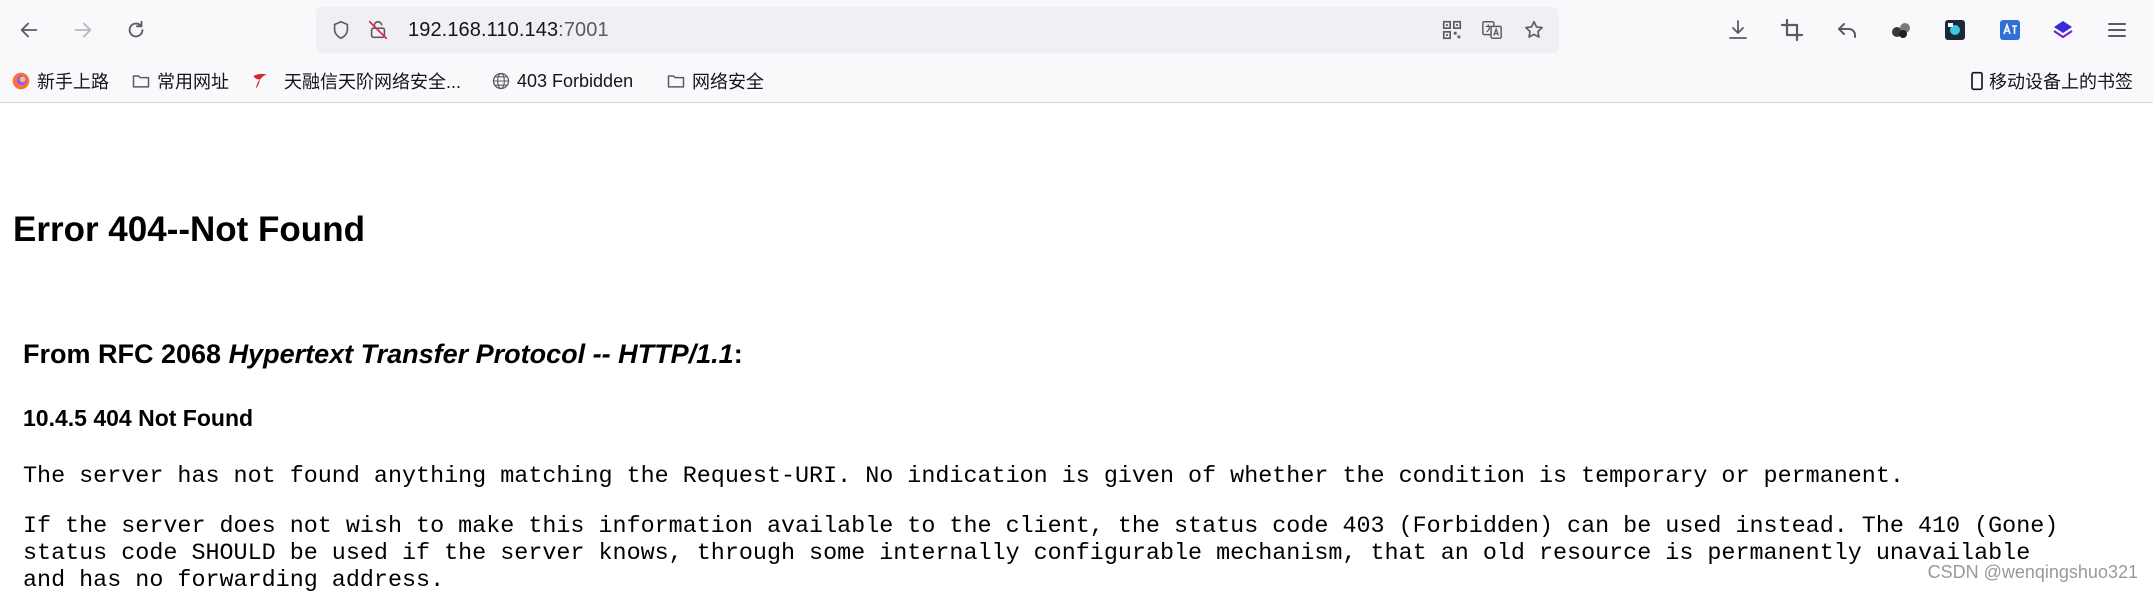  I want to click on download-icon, so click(1738, 30).